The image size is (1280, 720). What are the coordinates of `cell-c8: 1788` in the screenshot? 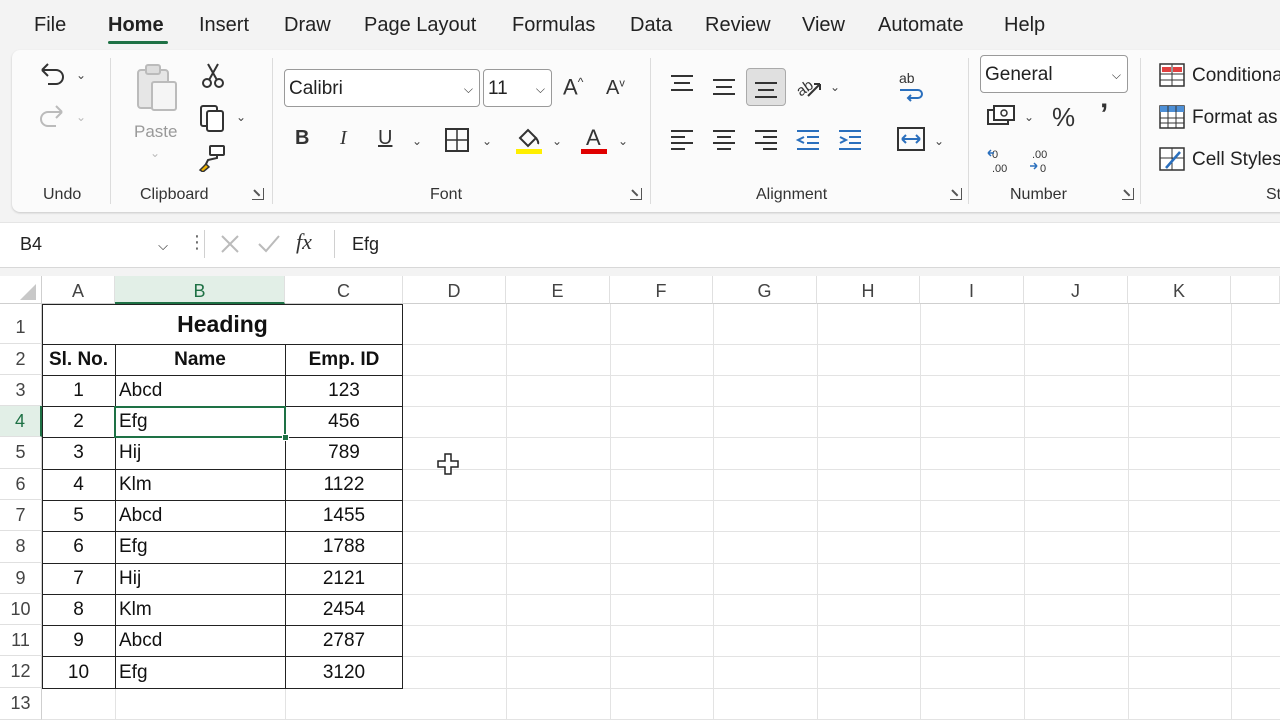 It's located at (344, 547).